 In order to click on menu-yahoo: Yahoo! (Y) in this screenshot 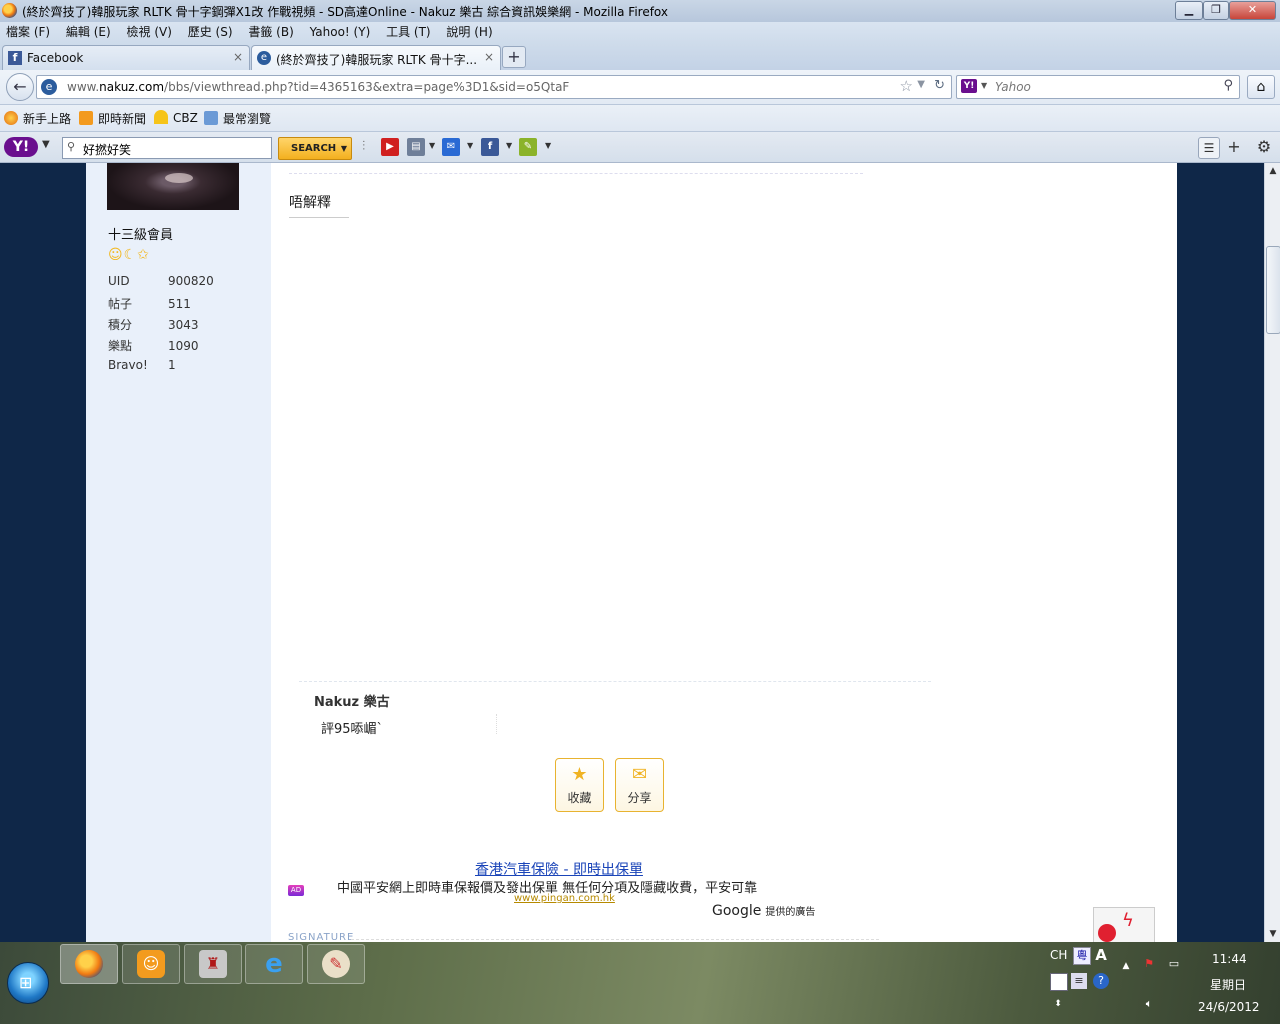, I will do `click(340, 32)`.